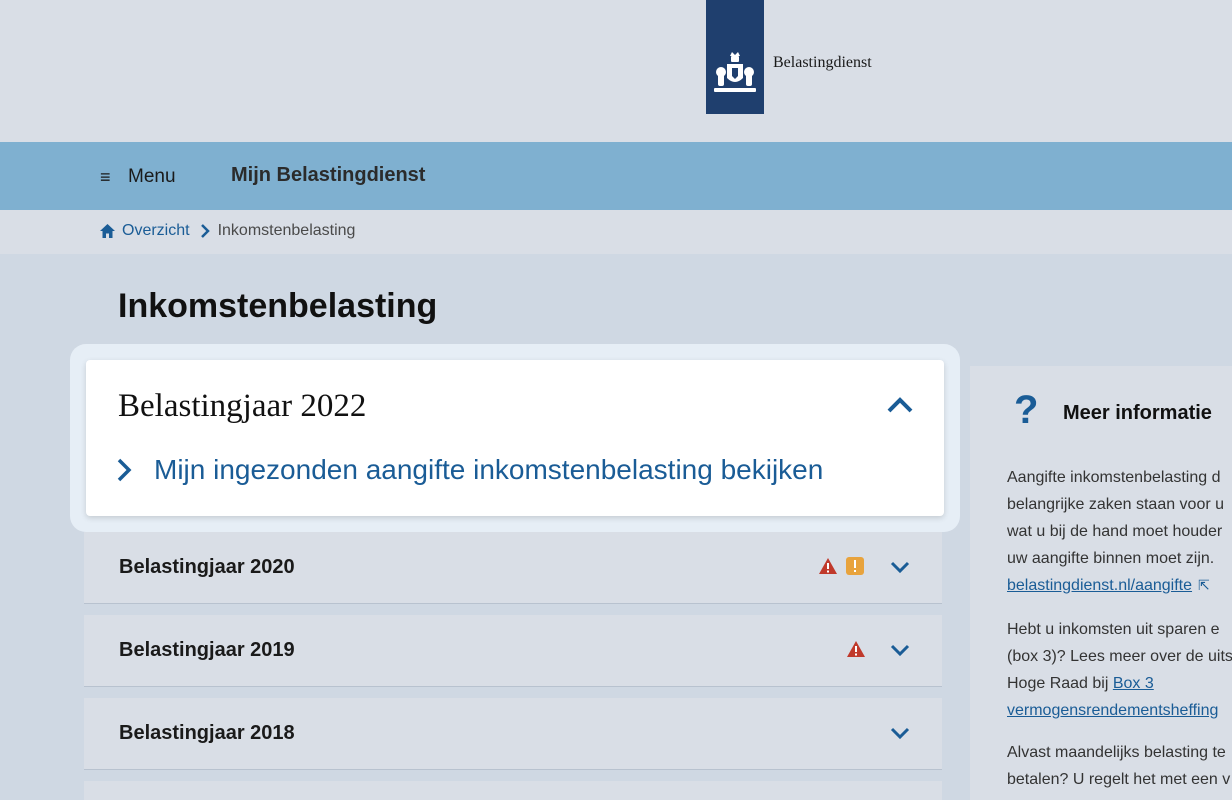  What do you see at coordinates (152, 176) in the screenshot?
I see `menu-label: Menu` at bounding box center [152, 176].